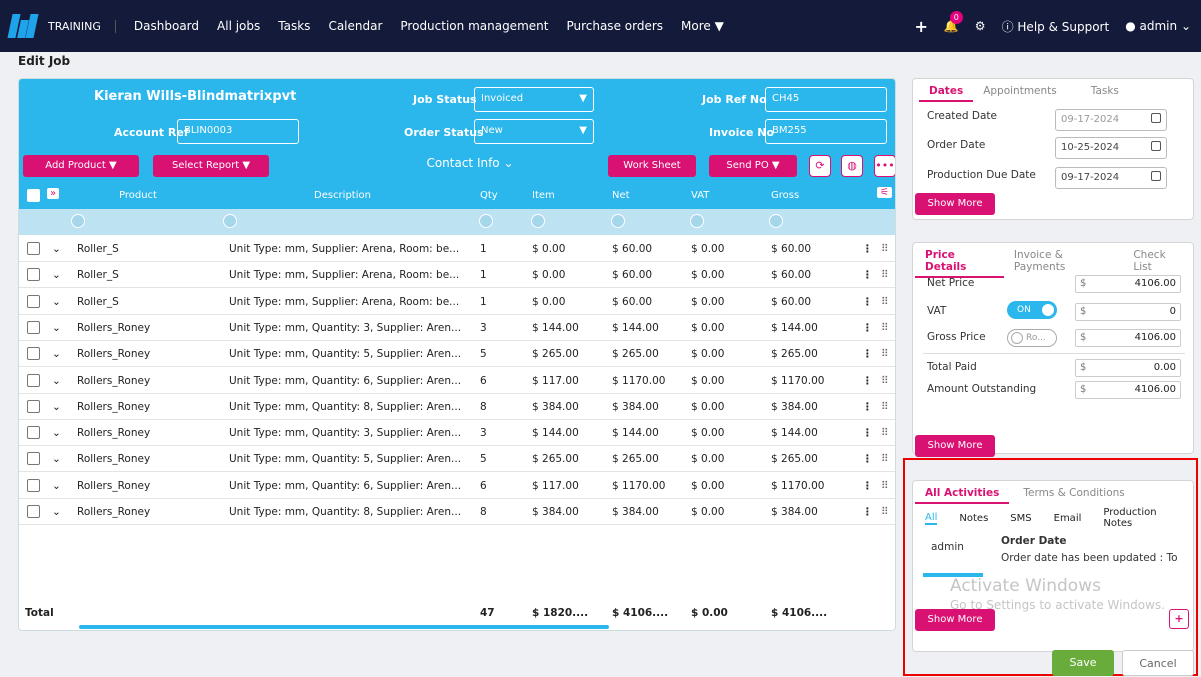 The width and height of the screenshot is (1201, 677). Describe the element at coordinates (1145, 518) in the screenshot. I see `subtab-production-notes: Production Notes` at that location.